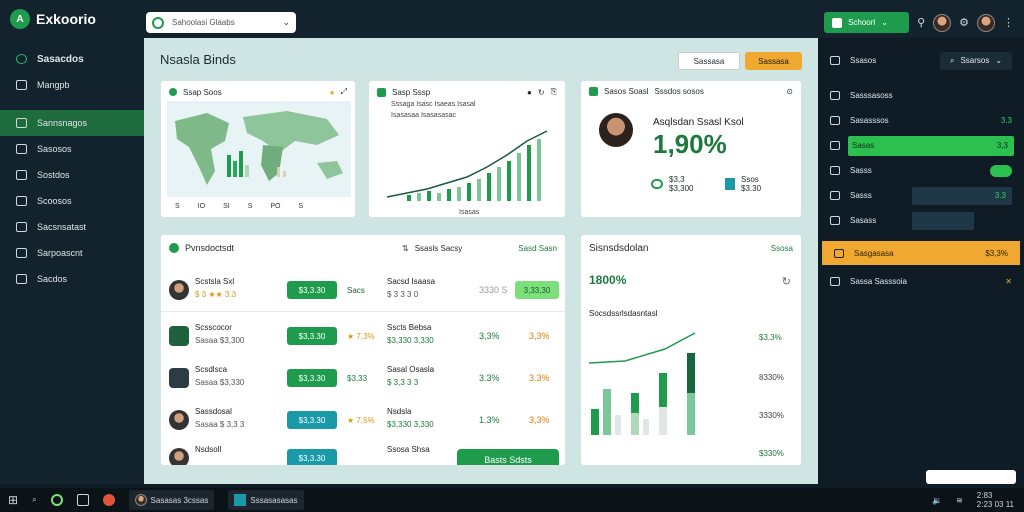 The width and height of the screenshot is (1024, 512). What do you see at coordinates (626, 91) in the screenshot?
I see `profile-tab: Sasos Soasl` at bounding box center [626, 91].